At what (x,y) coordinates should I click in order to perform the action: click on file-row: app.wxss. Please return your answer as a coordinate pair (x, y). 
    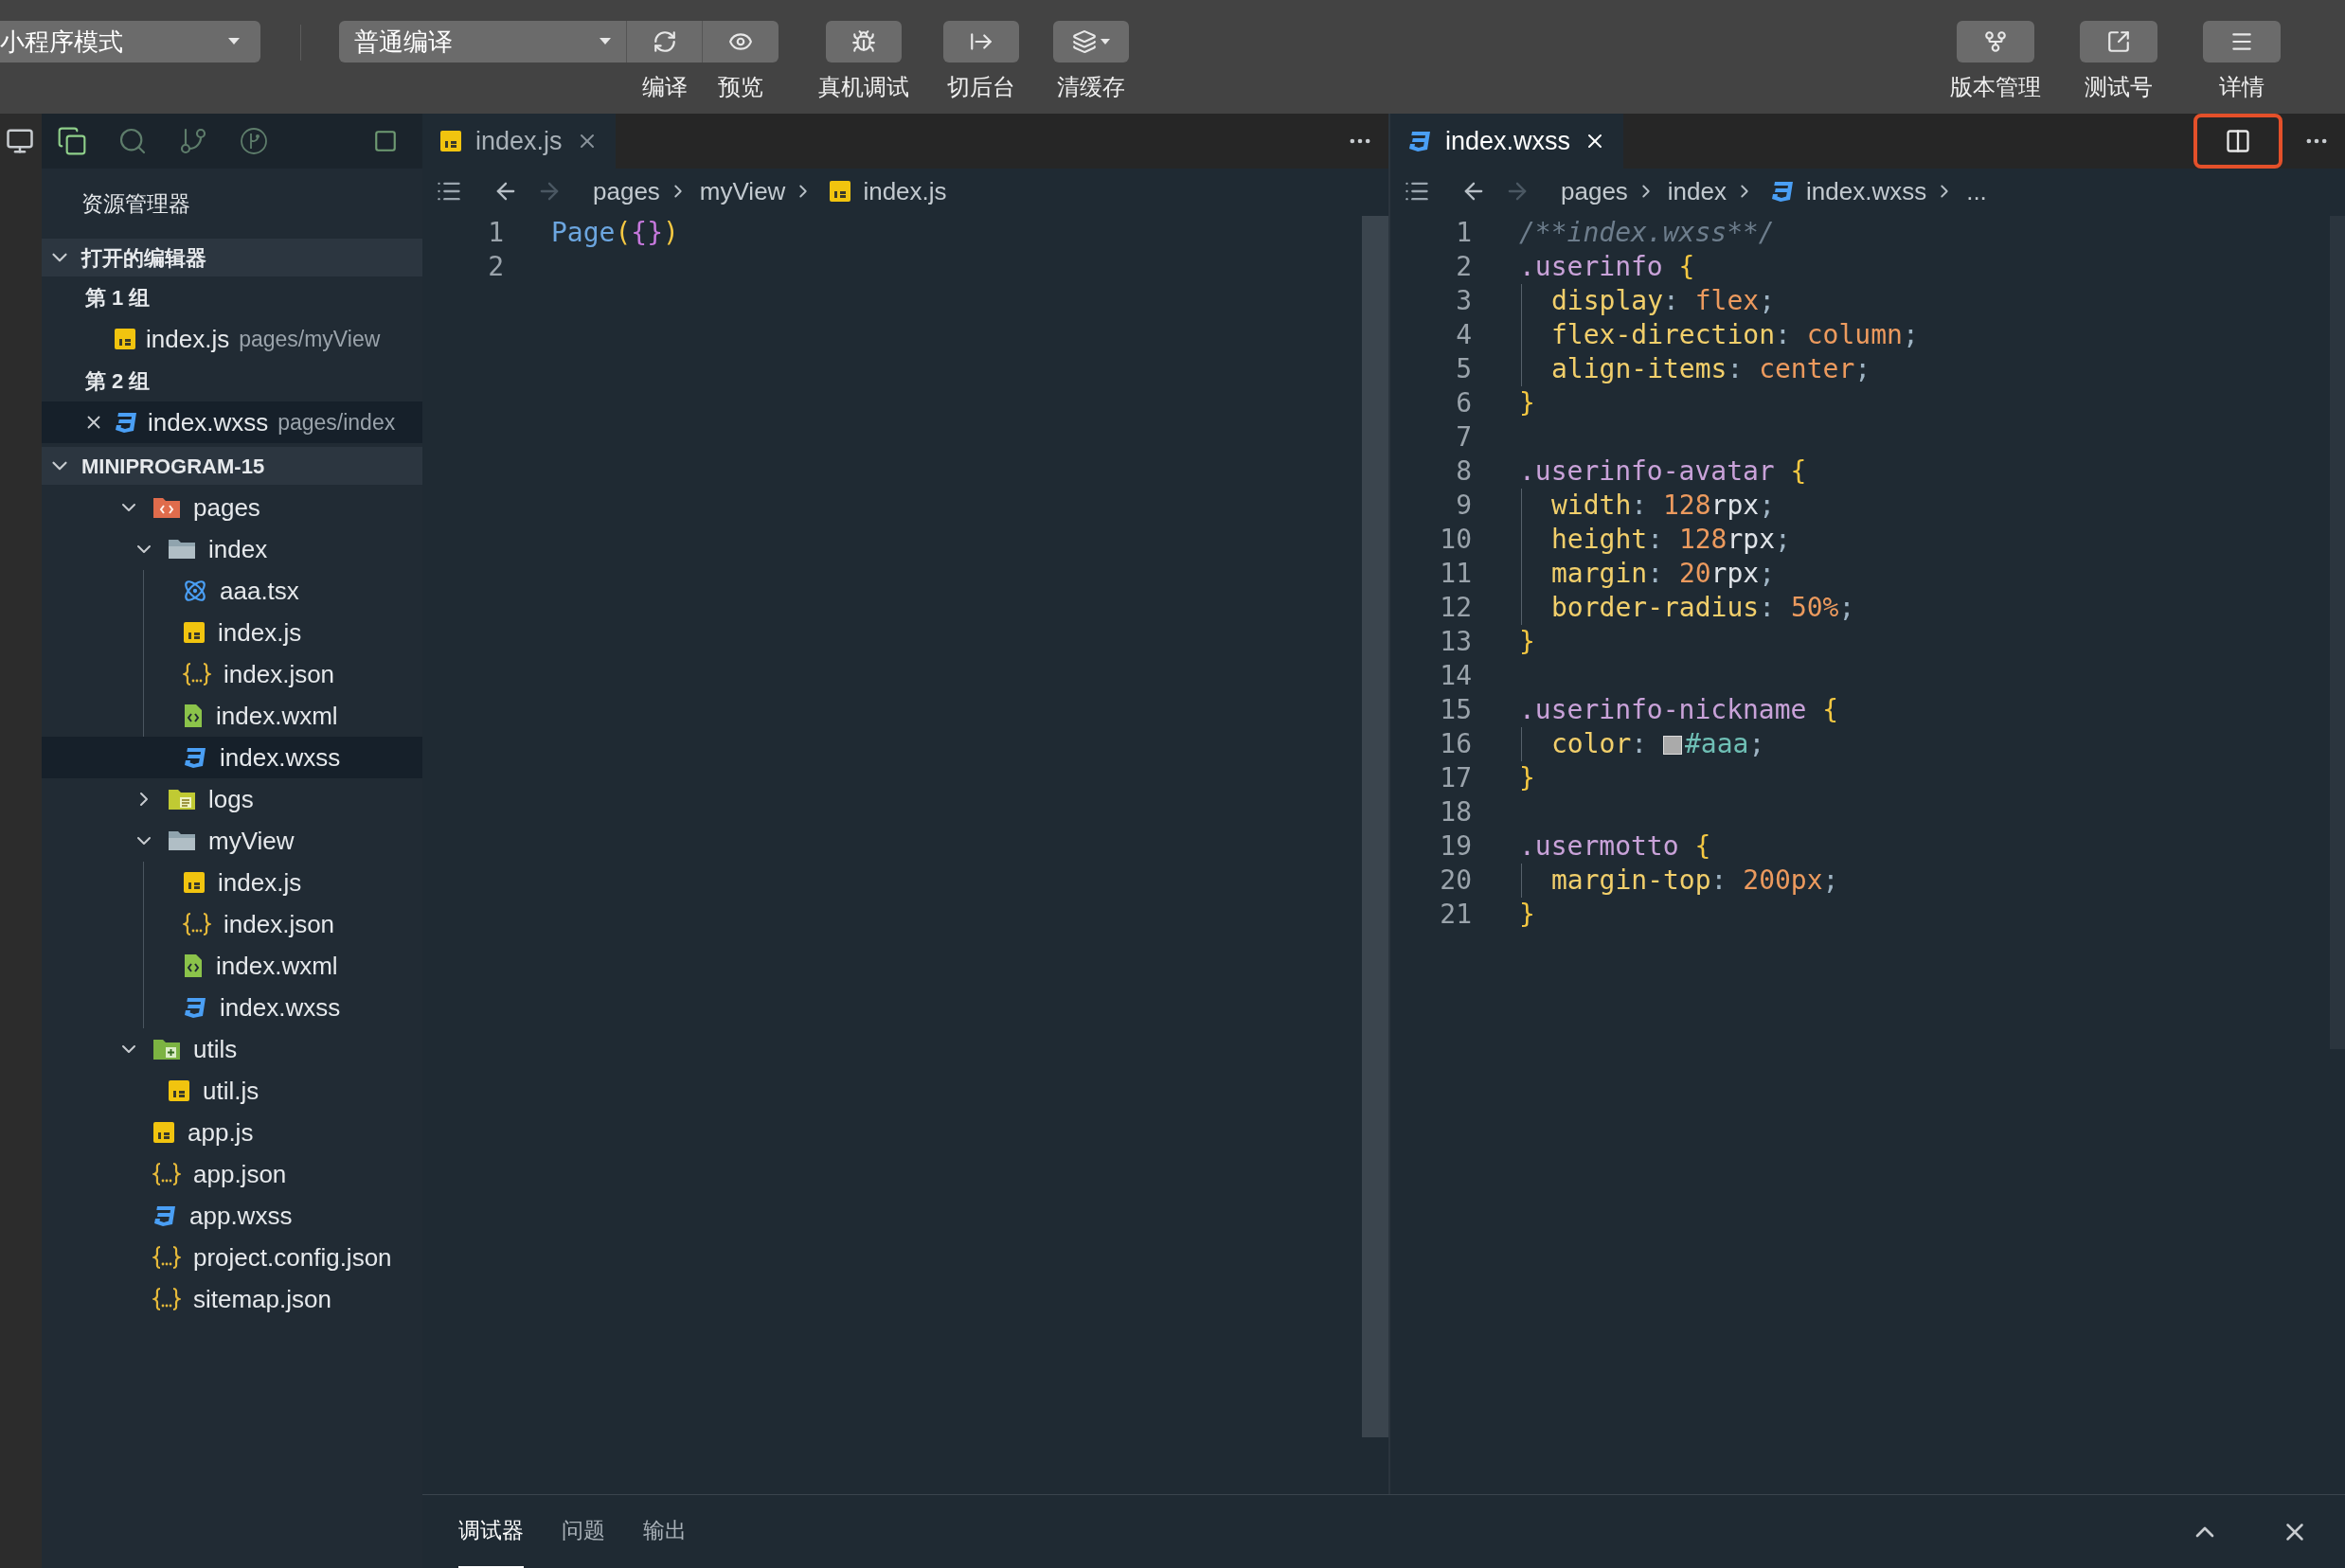
    Looking at the image, I should click on (232, 1216).